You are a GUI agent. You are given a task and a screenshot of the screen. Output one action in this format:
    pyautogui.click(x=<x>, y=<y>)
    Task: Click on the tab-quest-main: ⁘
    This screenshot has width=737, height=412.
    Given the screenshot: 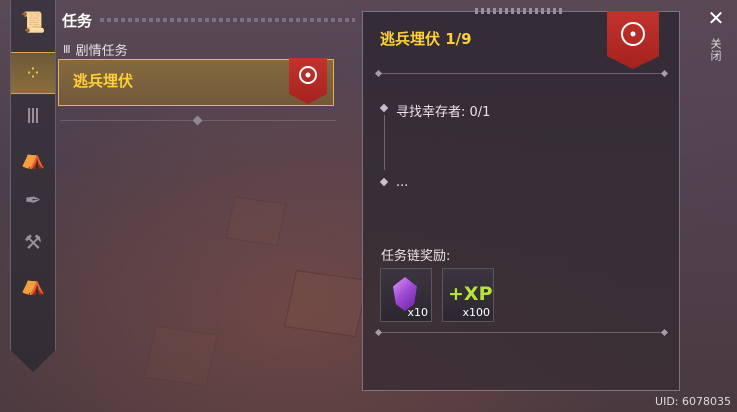 What is the action you would take?
    pyautogui.click(x=33, y=73)
    